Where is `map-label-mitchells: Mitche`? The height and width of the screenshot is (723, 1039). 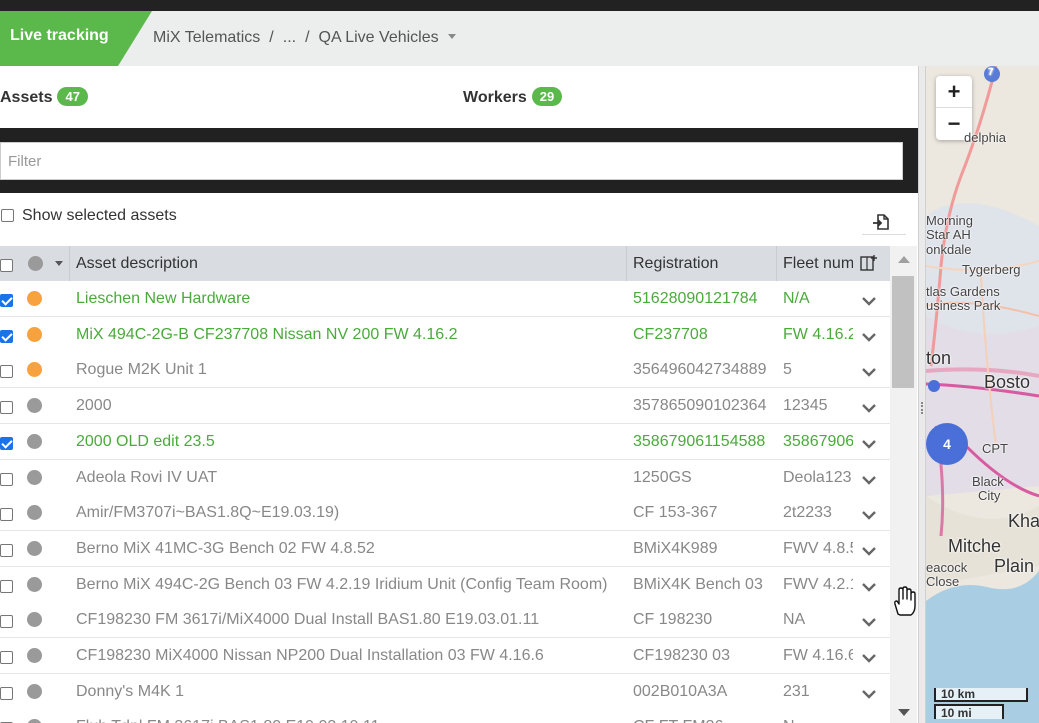 map-label-mitchells: Mitche is located at coordinates (975, 546).